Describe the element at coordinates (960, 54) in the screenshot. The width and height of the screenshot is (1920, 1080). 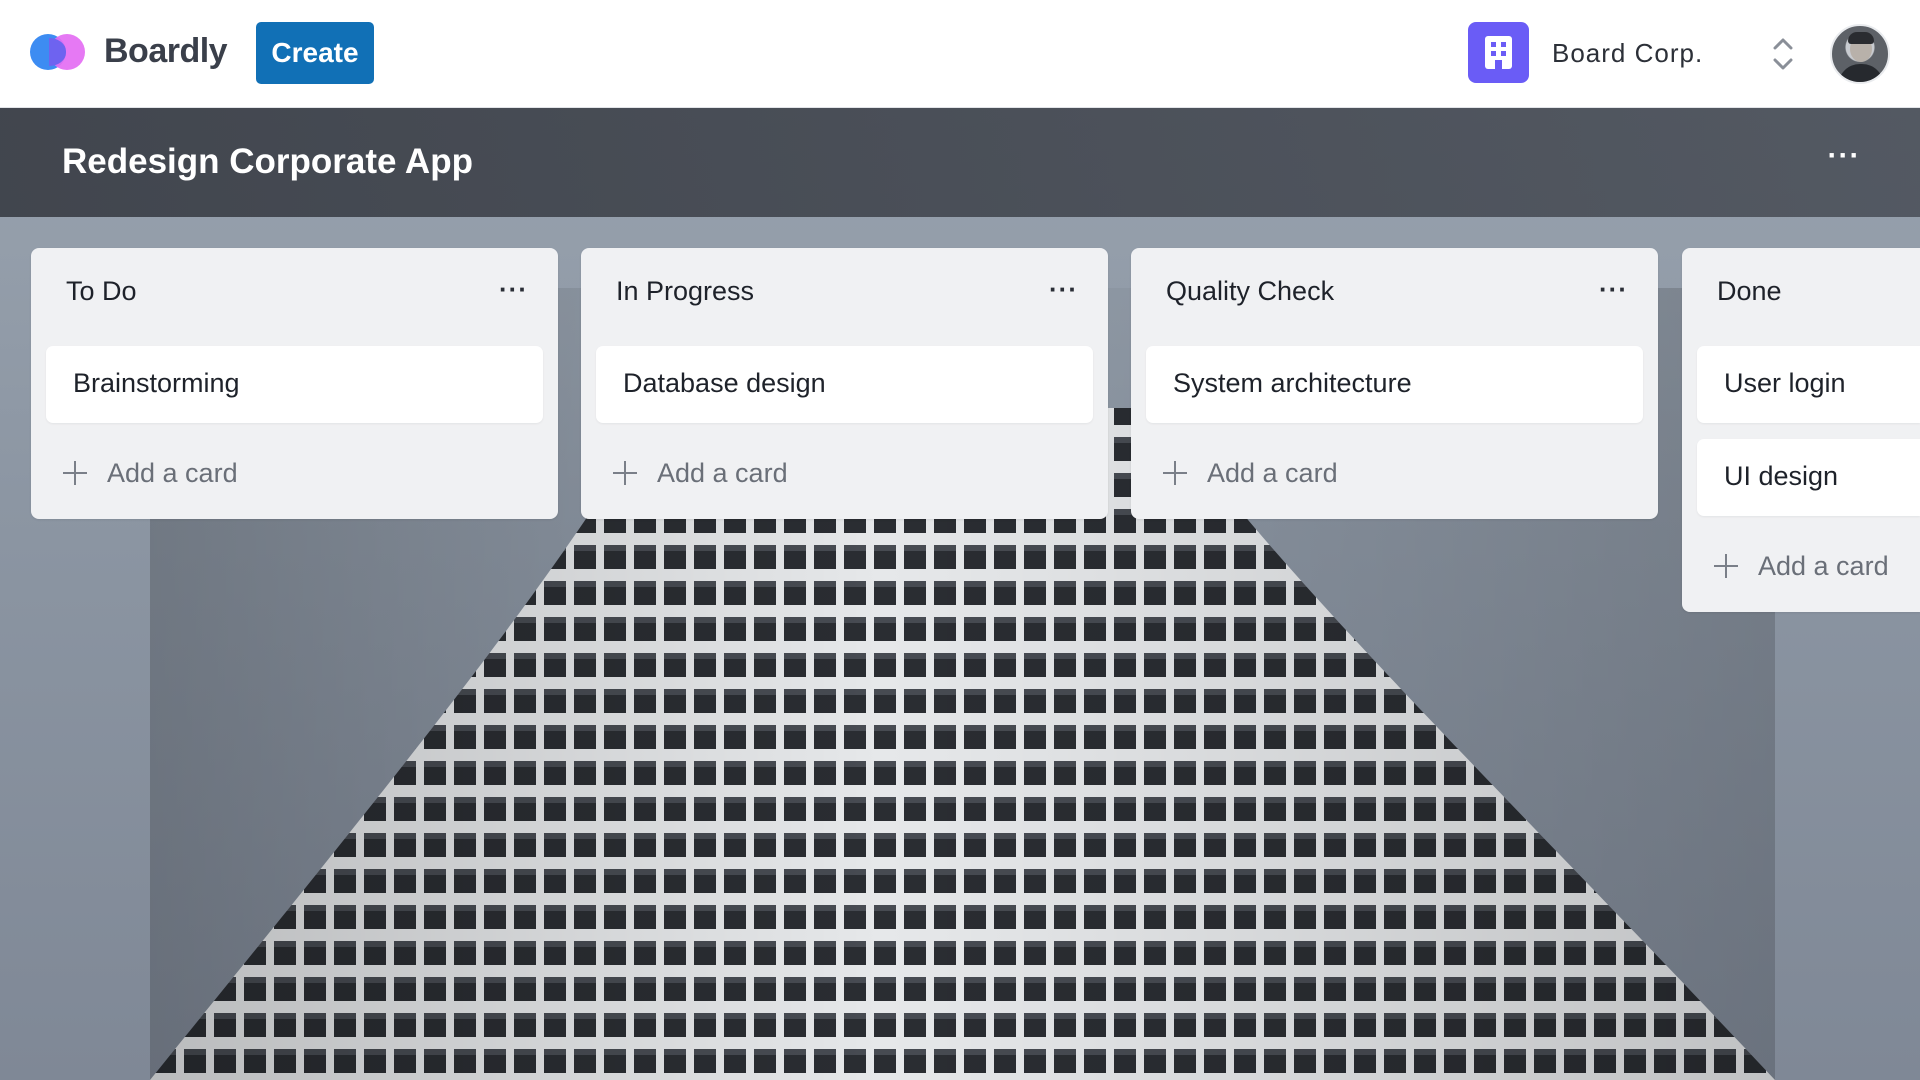
I see `top-navigation: Boardly Create Board Corp.` at that location.